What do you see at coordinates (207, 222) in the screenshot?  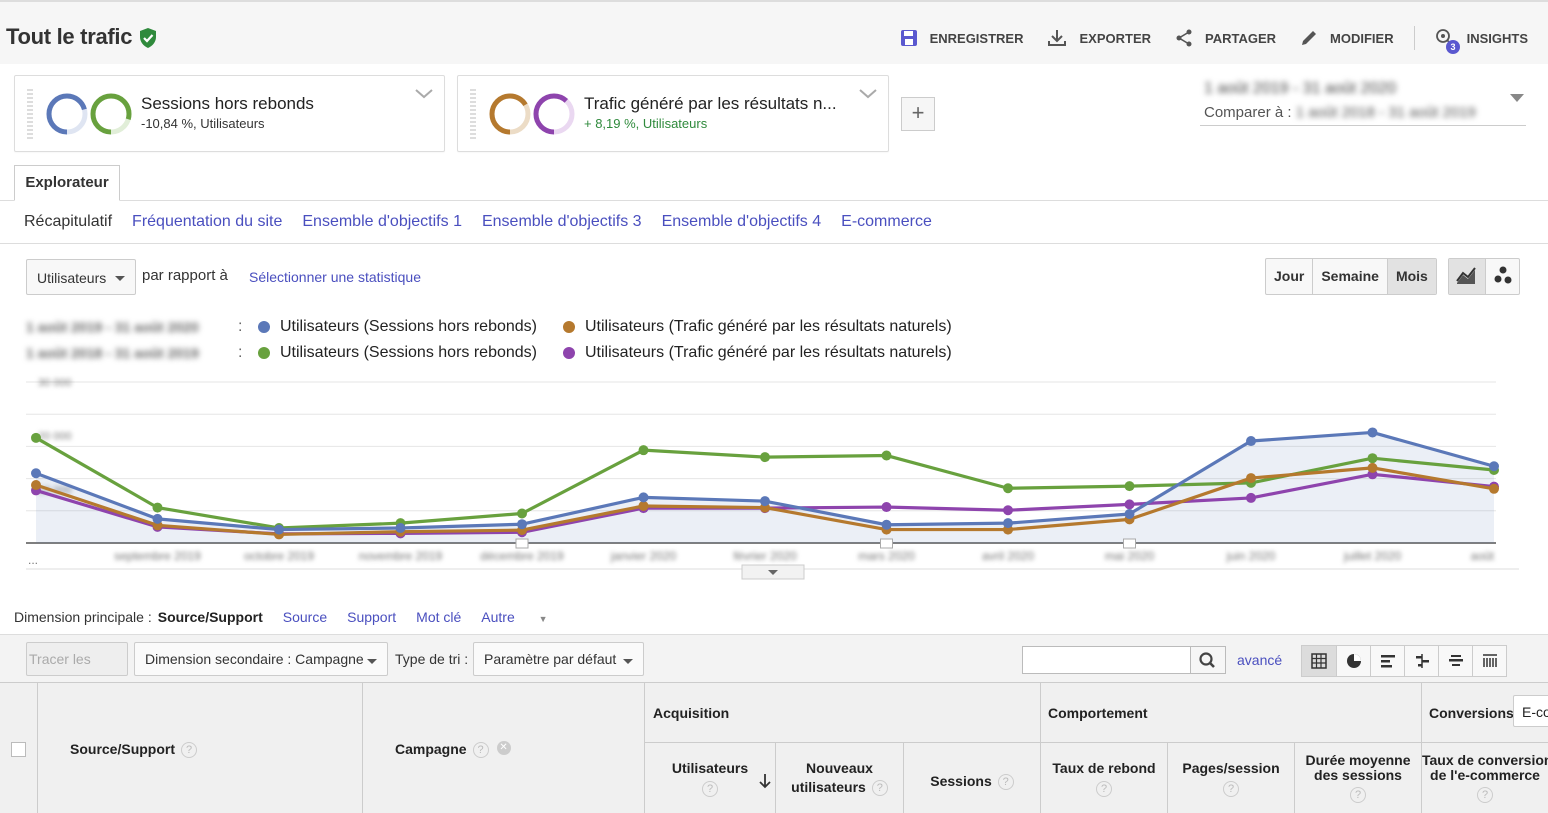 I see `subtab-site-usage: Fréquentation du site` at bounding box center [207, 222].